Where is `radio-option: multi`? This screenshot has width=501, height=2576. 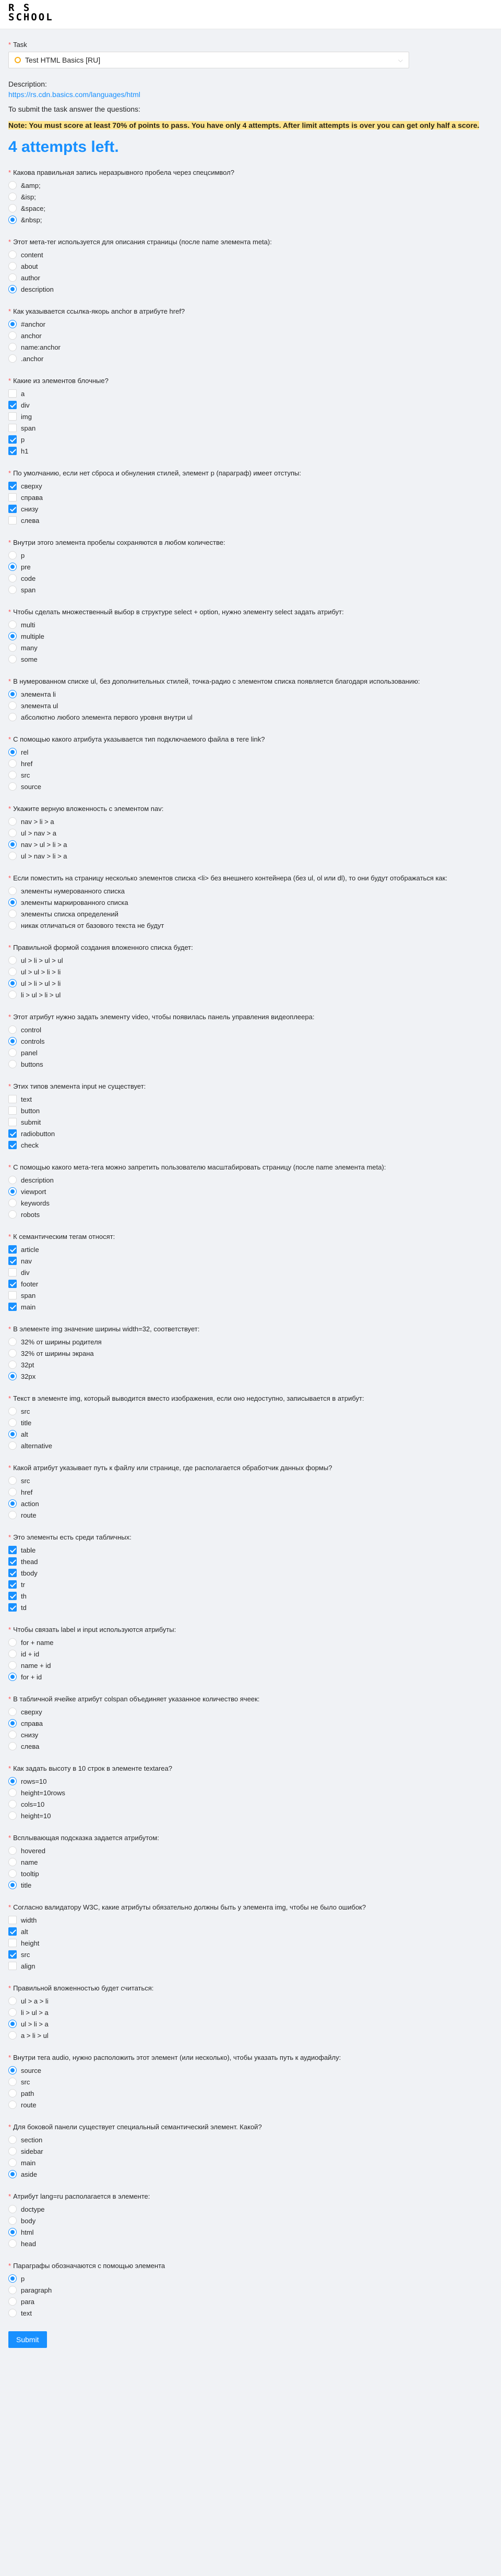 radio-option: multi is located at coordinates (250, 624).